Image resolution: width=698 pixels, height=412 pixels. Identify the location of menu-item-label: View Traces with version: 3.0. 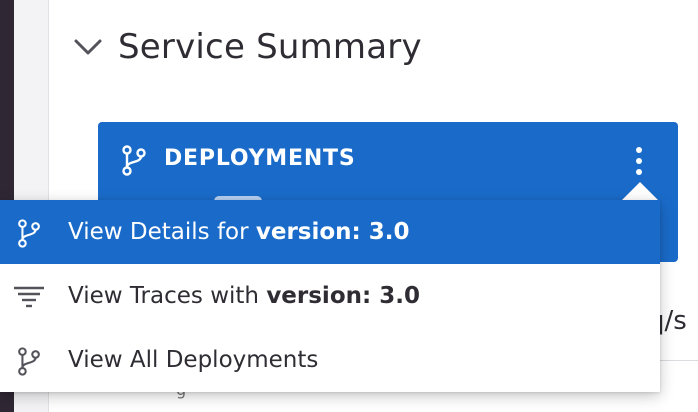
(244, 296).